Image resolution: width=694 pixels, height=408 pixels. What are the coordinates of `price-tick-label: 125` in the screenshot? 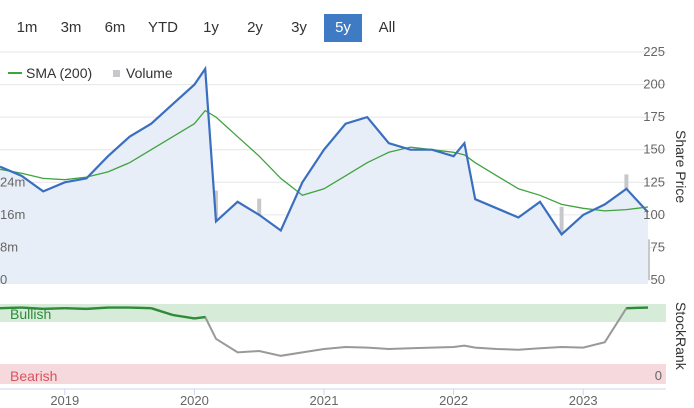 It's located at (654, 181).